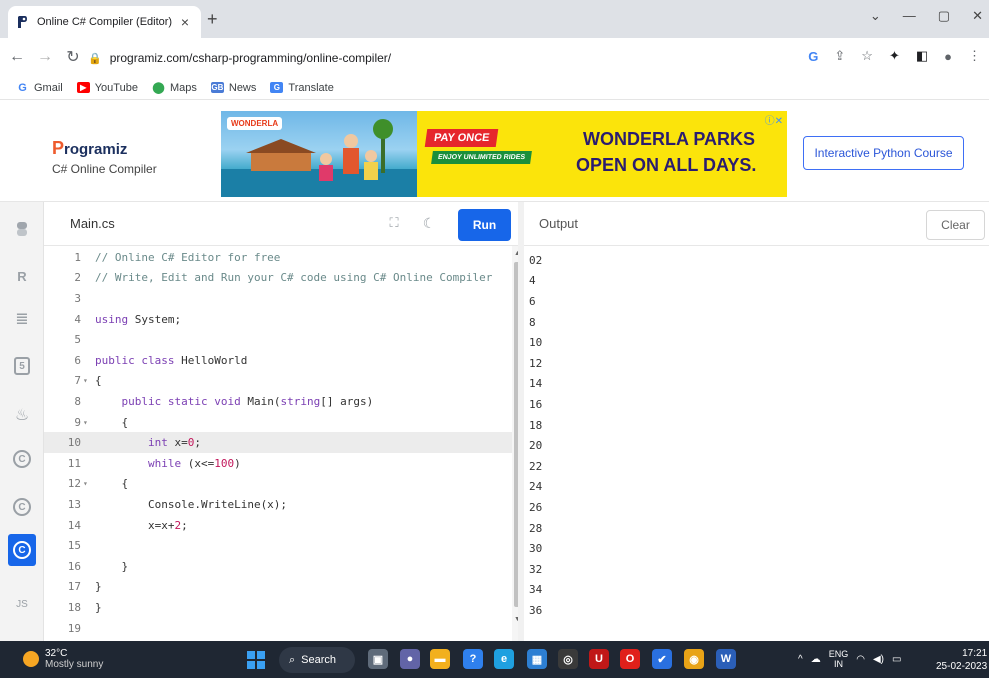 The height and width of the screenshot is (678, 989). I want to click on reload-icon: ↻, so click(73, 57).